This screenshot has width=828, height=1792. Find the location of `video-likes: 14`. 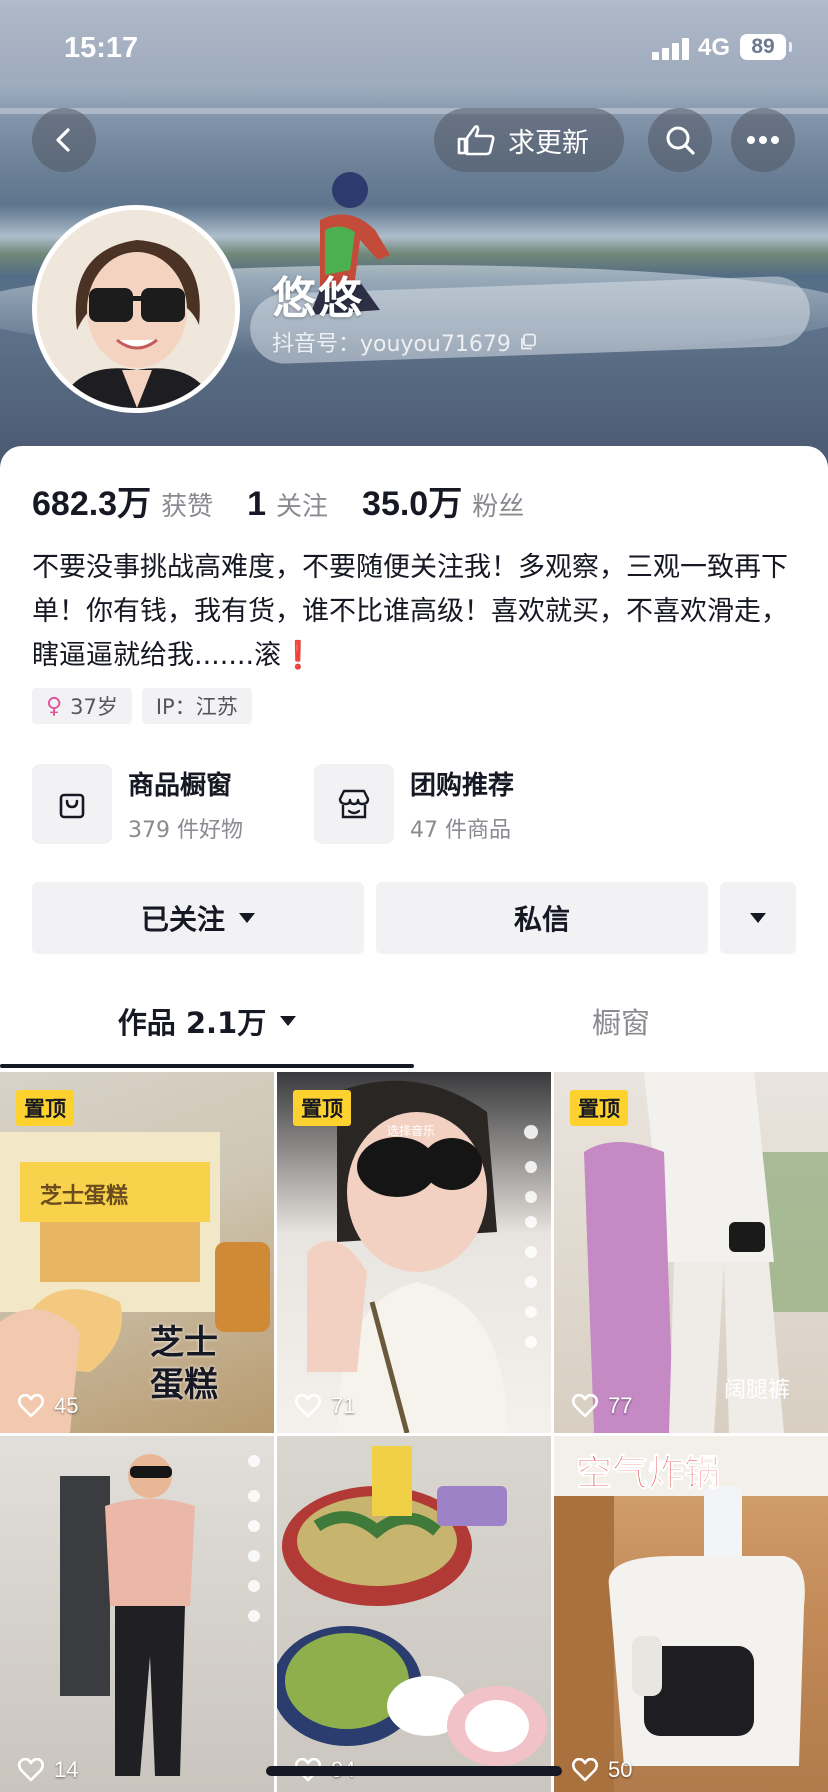

video-likes: 14 is located at coordinates (48, 1770).